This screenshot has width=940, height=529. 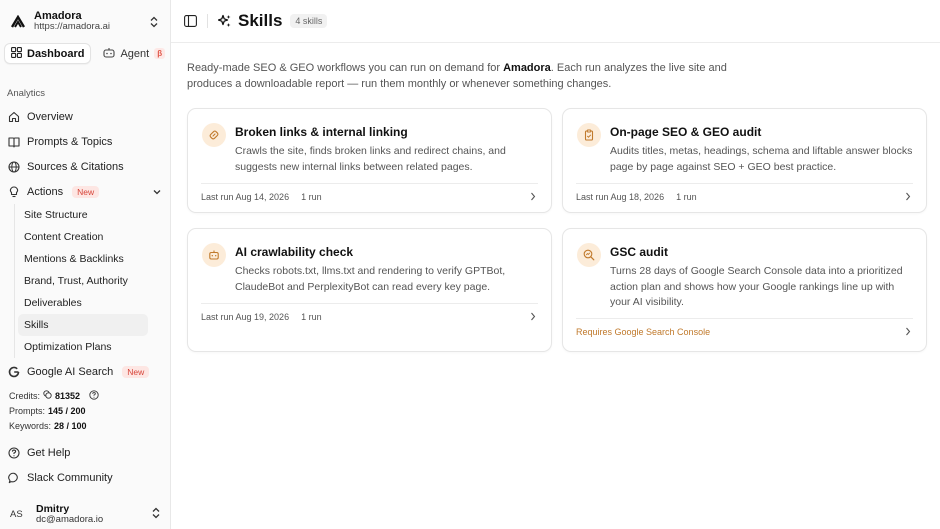 I want to click on sidebar-item-brand-trust-authority: Brand, Trust, Authority, so click(x=83, y=281).